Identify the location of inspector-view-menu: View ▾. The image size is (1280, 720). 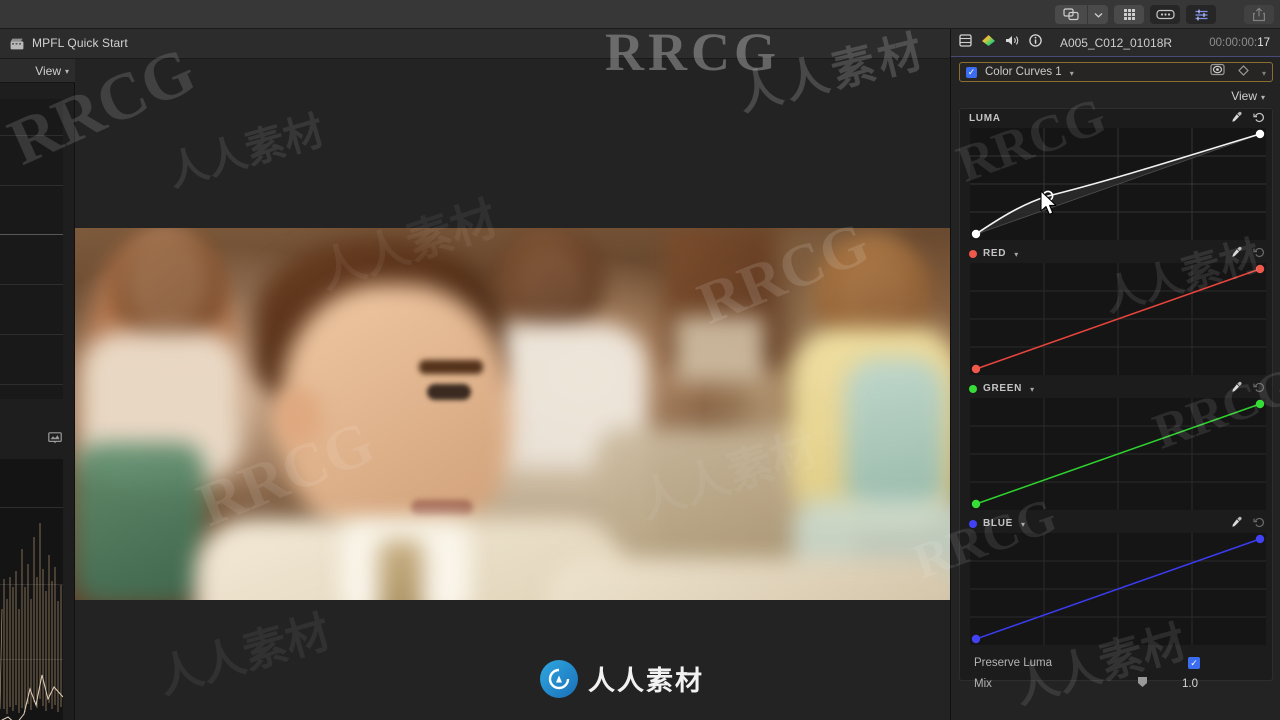
(1248, 96).